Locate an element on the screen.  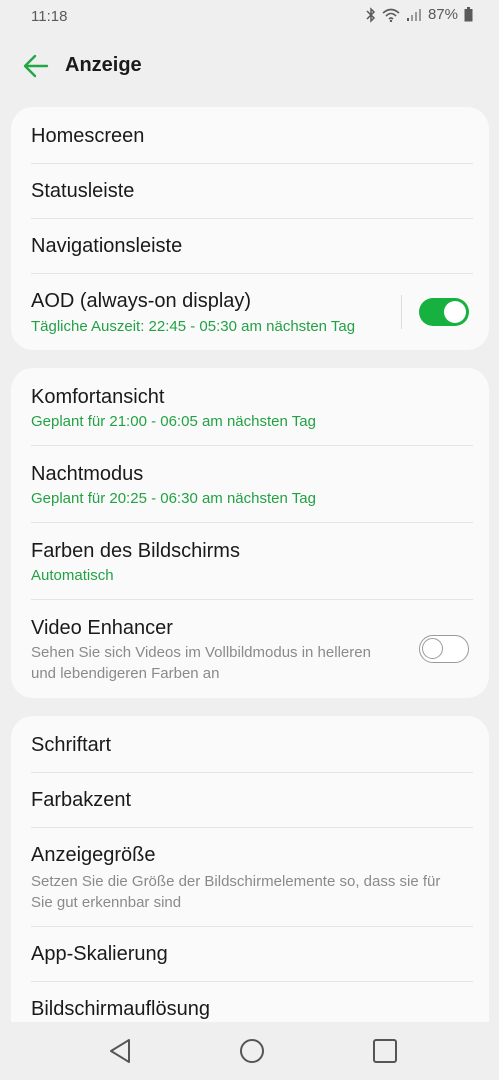
setting-homescreen: Homescreen is located at coordinates (250, 135).